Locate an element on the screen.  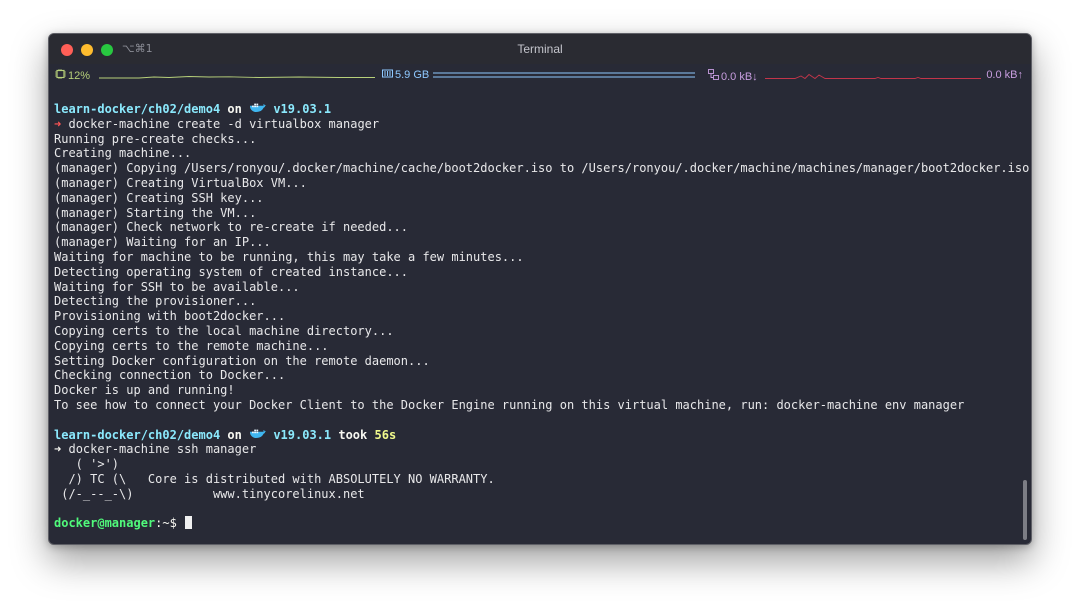
text-cursor is located at coordinates (189, 523).